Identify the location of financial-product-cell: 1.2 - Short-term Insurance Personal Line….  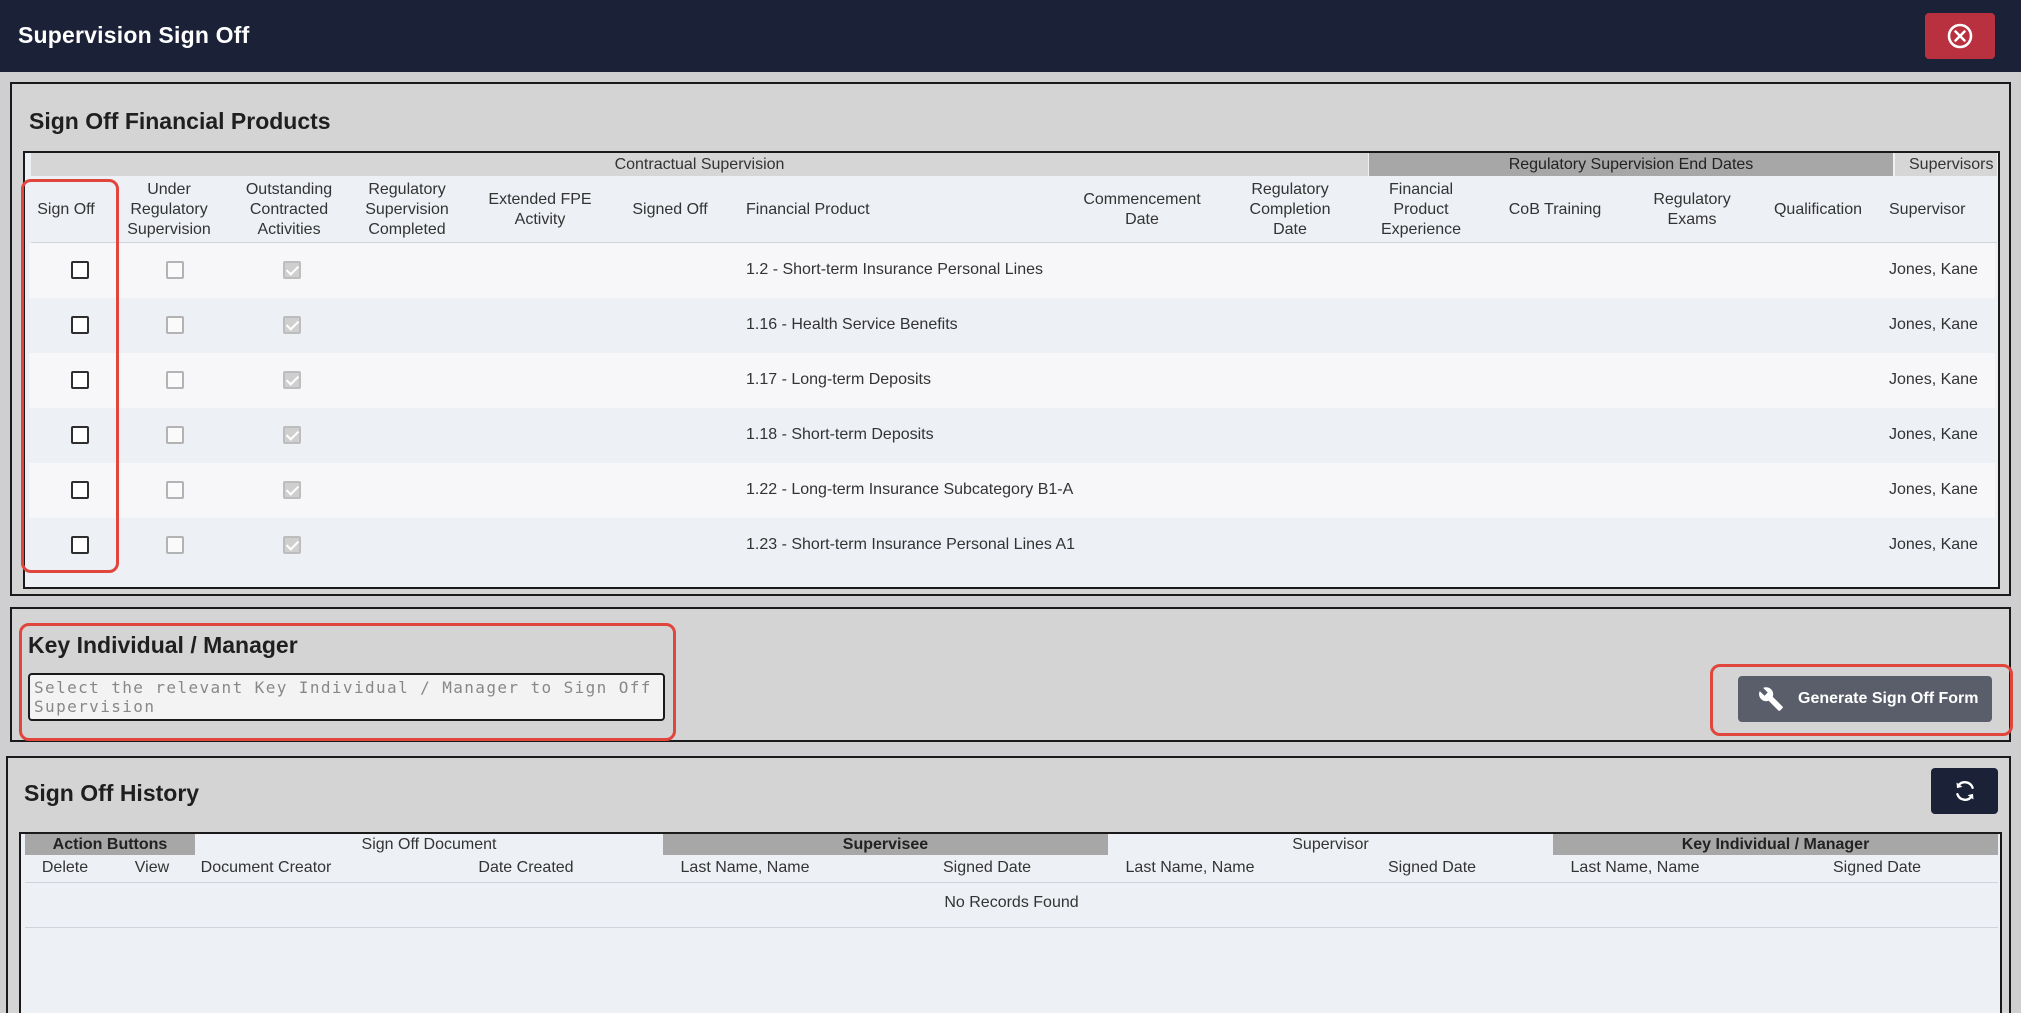
(895, 269).